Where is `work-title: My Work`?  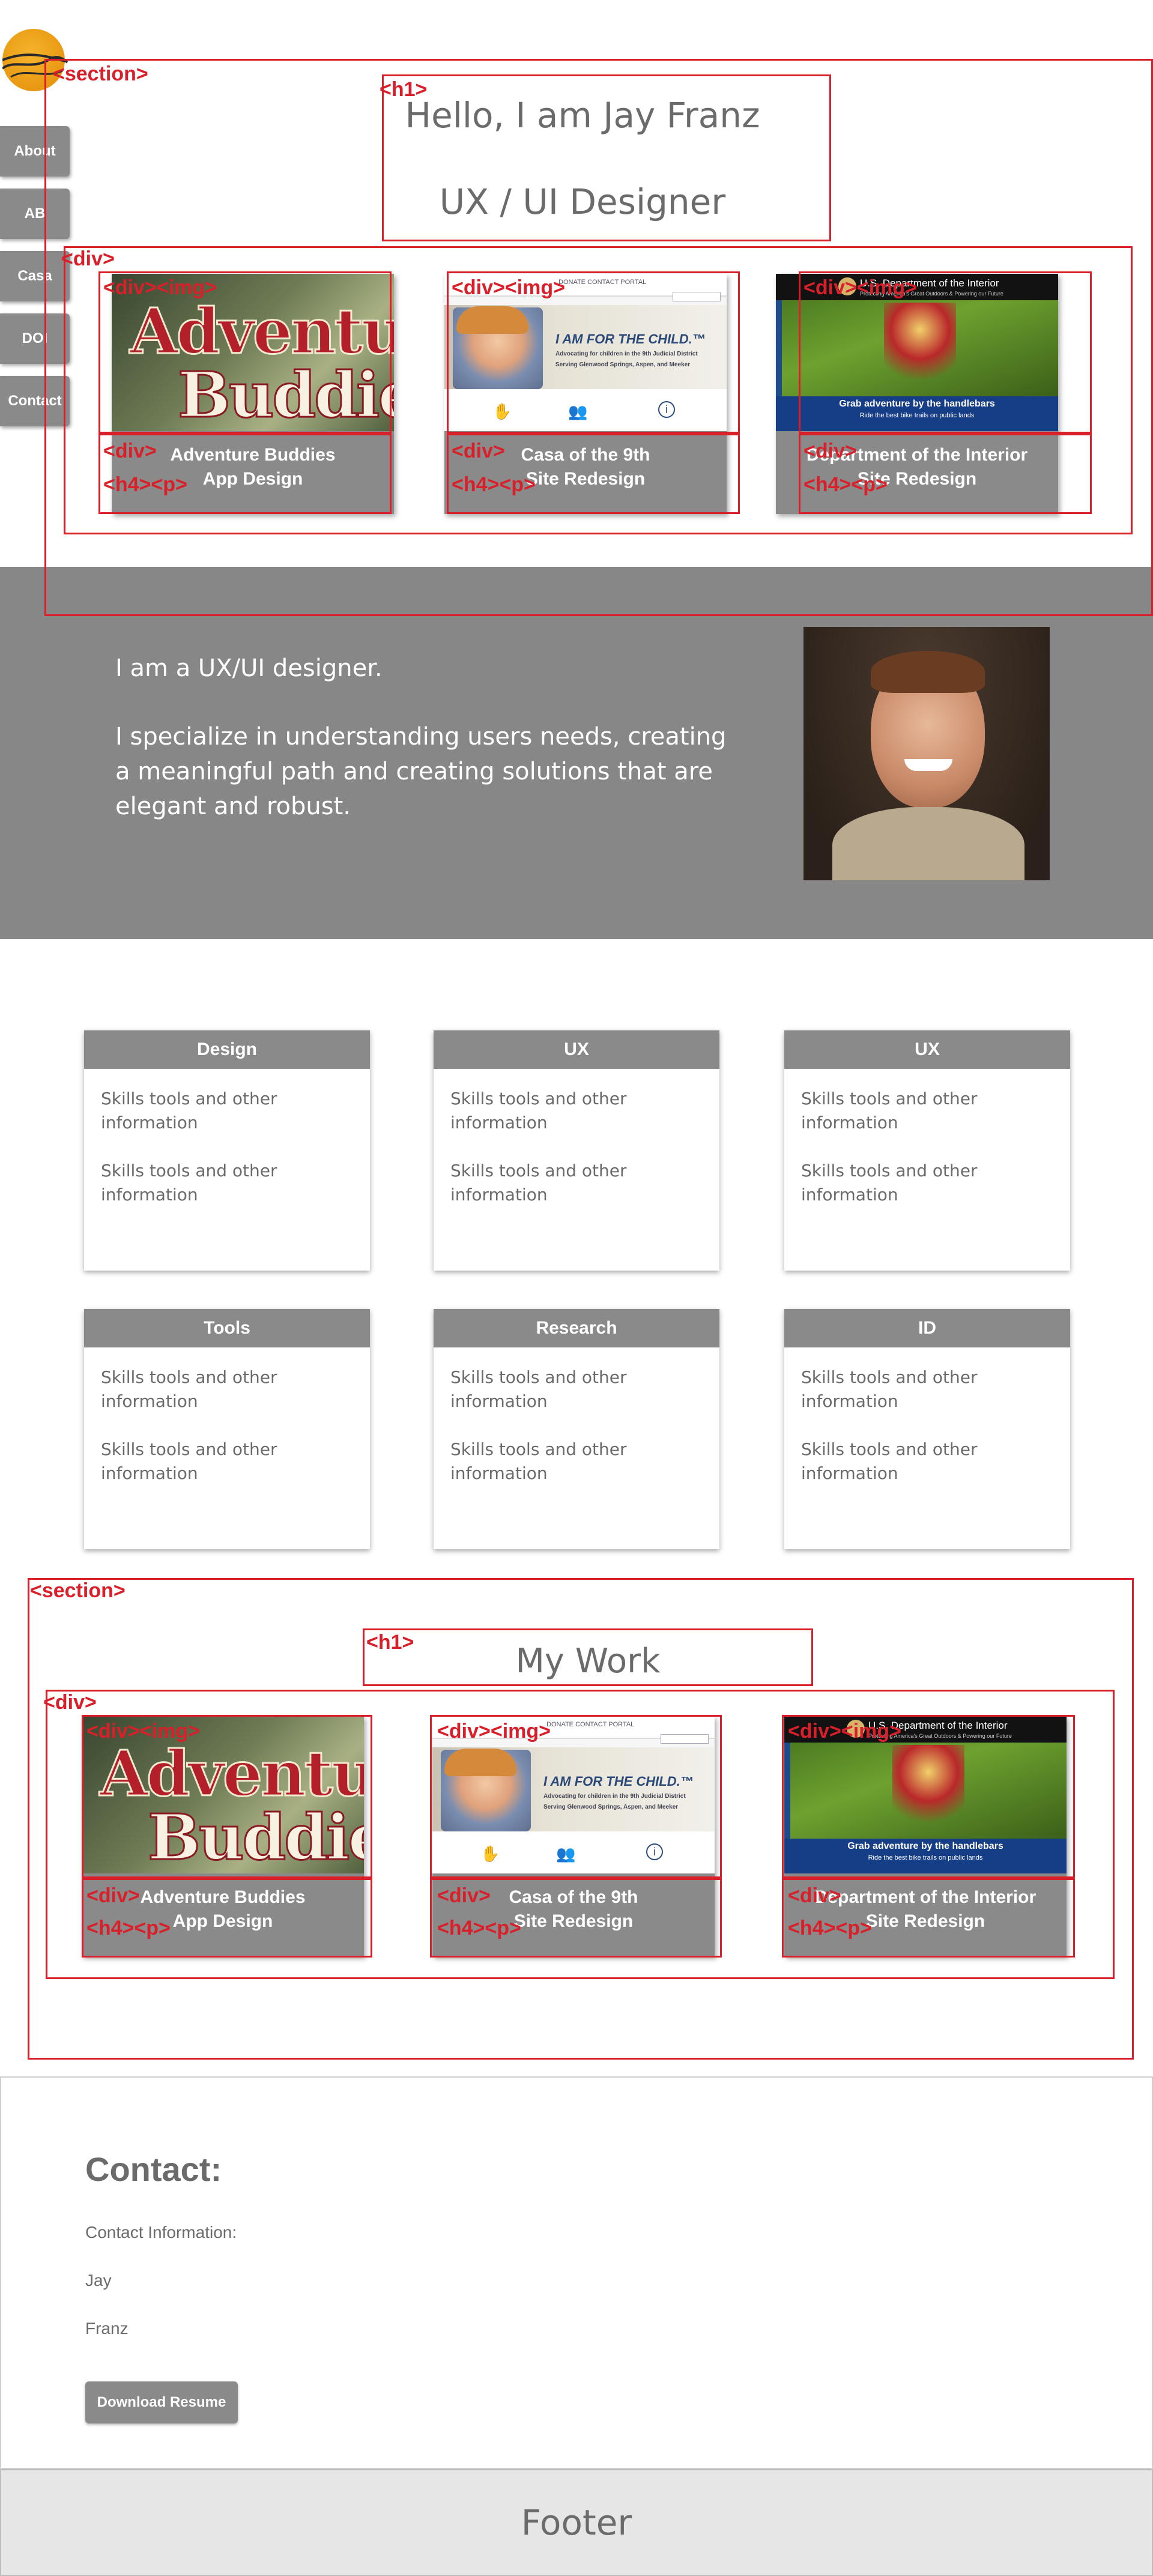
work-title: My Work is located at coordinates (588, 1661).